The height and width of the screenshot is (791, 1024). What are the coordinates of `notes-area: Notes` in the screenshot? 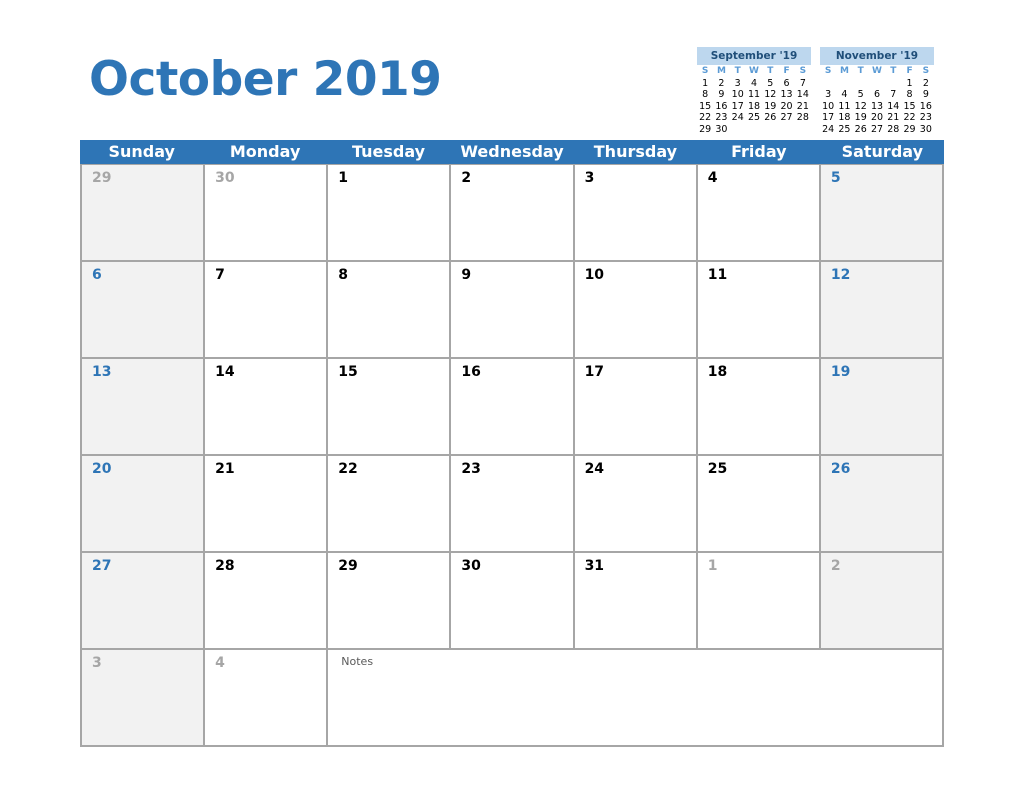 It's located at (636, 698).